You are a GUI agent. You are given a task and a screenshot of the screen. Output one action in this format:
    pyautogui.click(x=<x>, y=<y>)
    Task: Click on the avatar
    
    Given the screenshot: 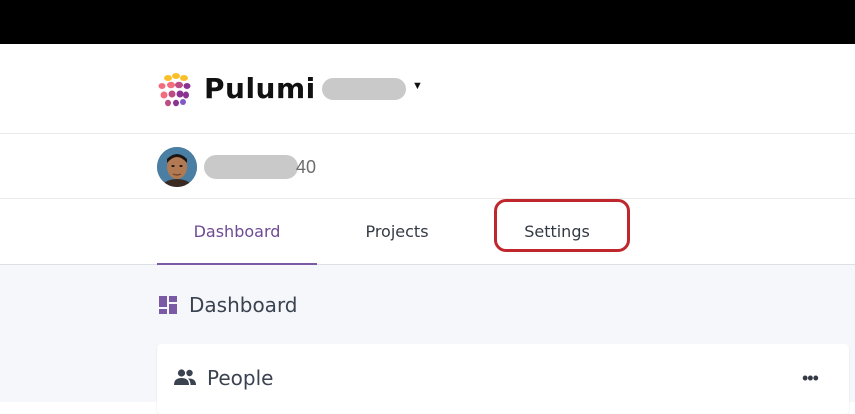 What is the action you would take?
    pyautogui.click(x=177, y=167)
    